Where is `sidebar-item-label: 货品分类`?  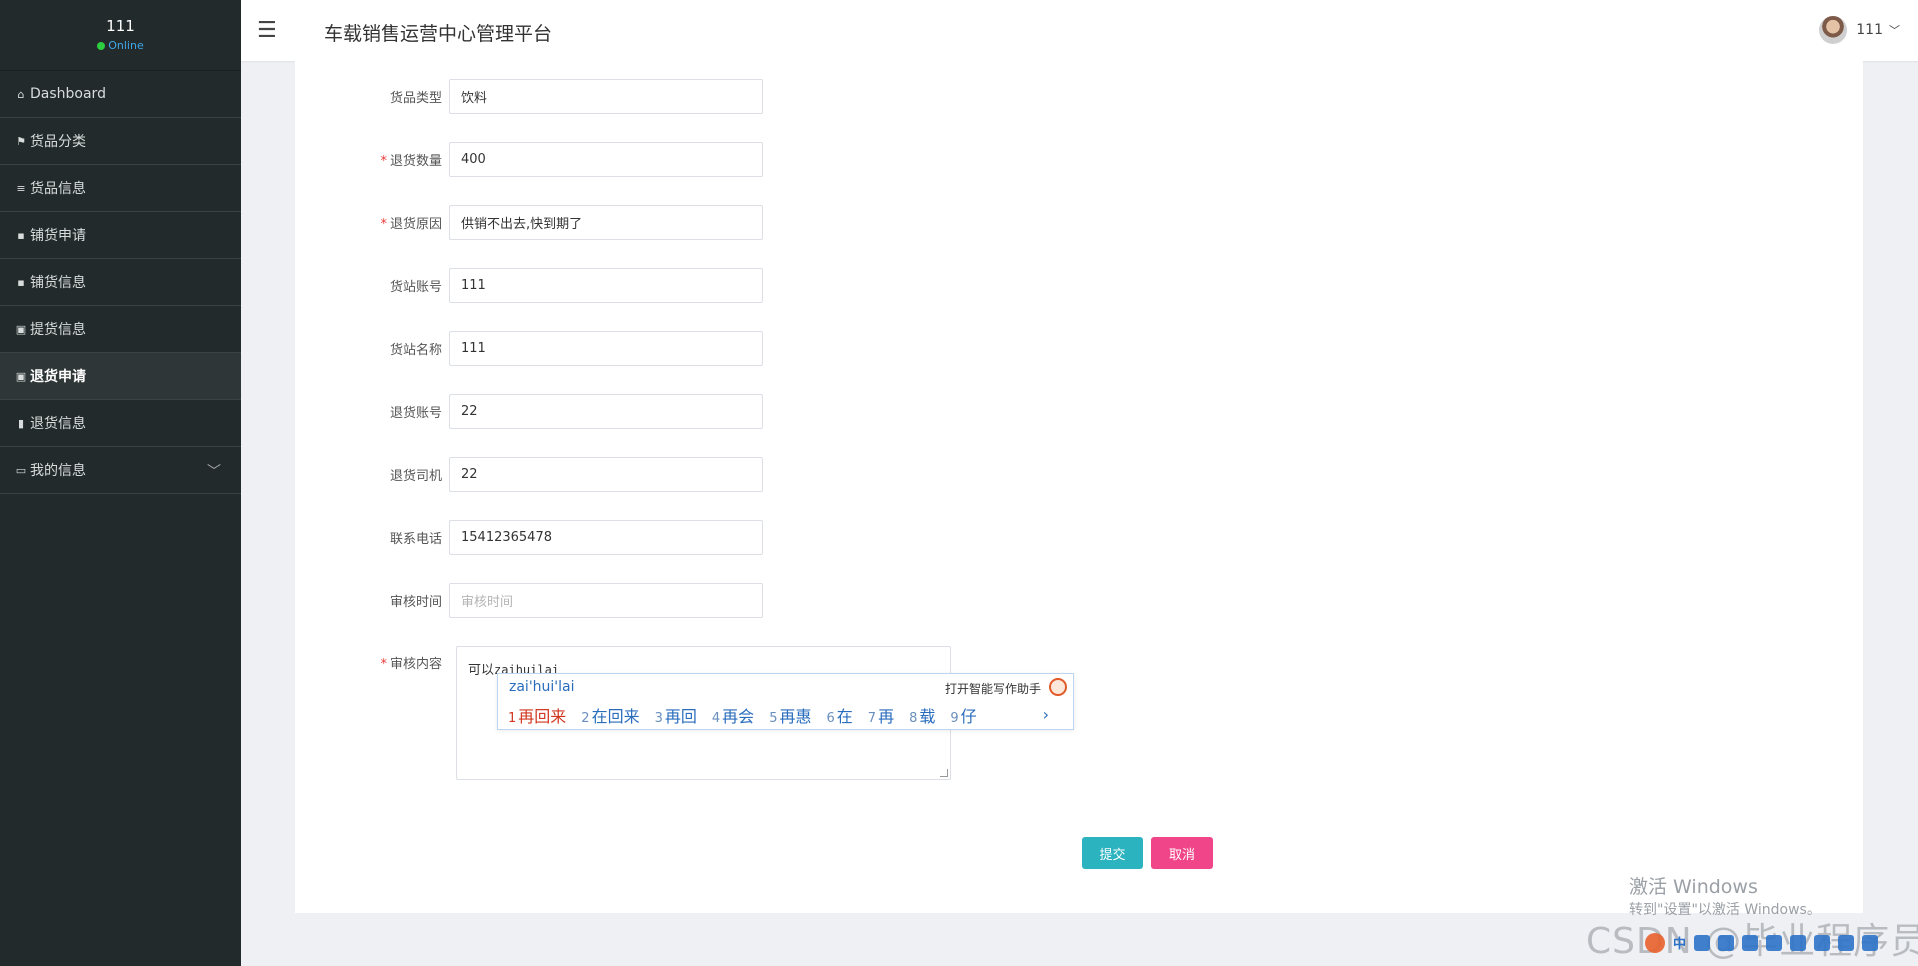
sidebar-item-label: 货品分类 is located at coordinates (58, 142).